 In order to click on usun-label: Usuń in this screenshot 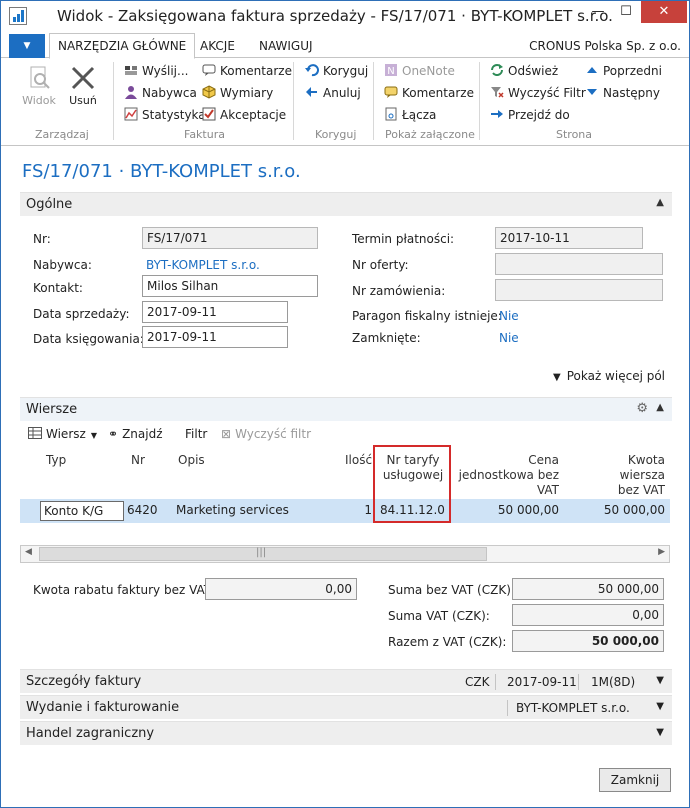, I will do `click(83, 100)`.